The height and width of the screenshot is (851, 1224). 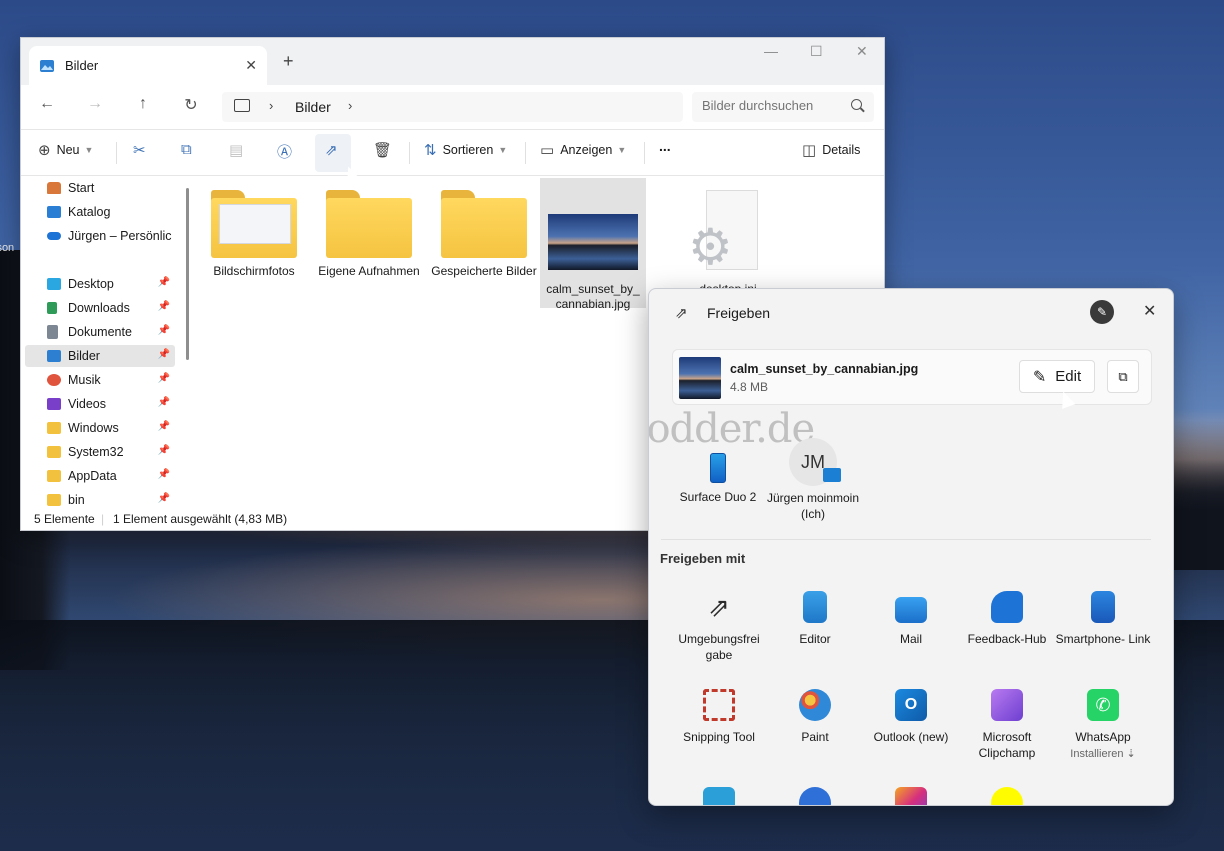 I want to click on app-feedback-hub: Feedback-Hub, so click(x=1007, y=619).